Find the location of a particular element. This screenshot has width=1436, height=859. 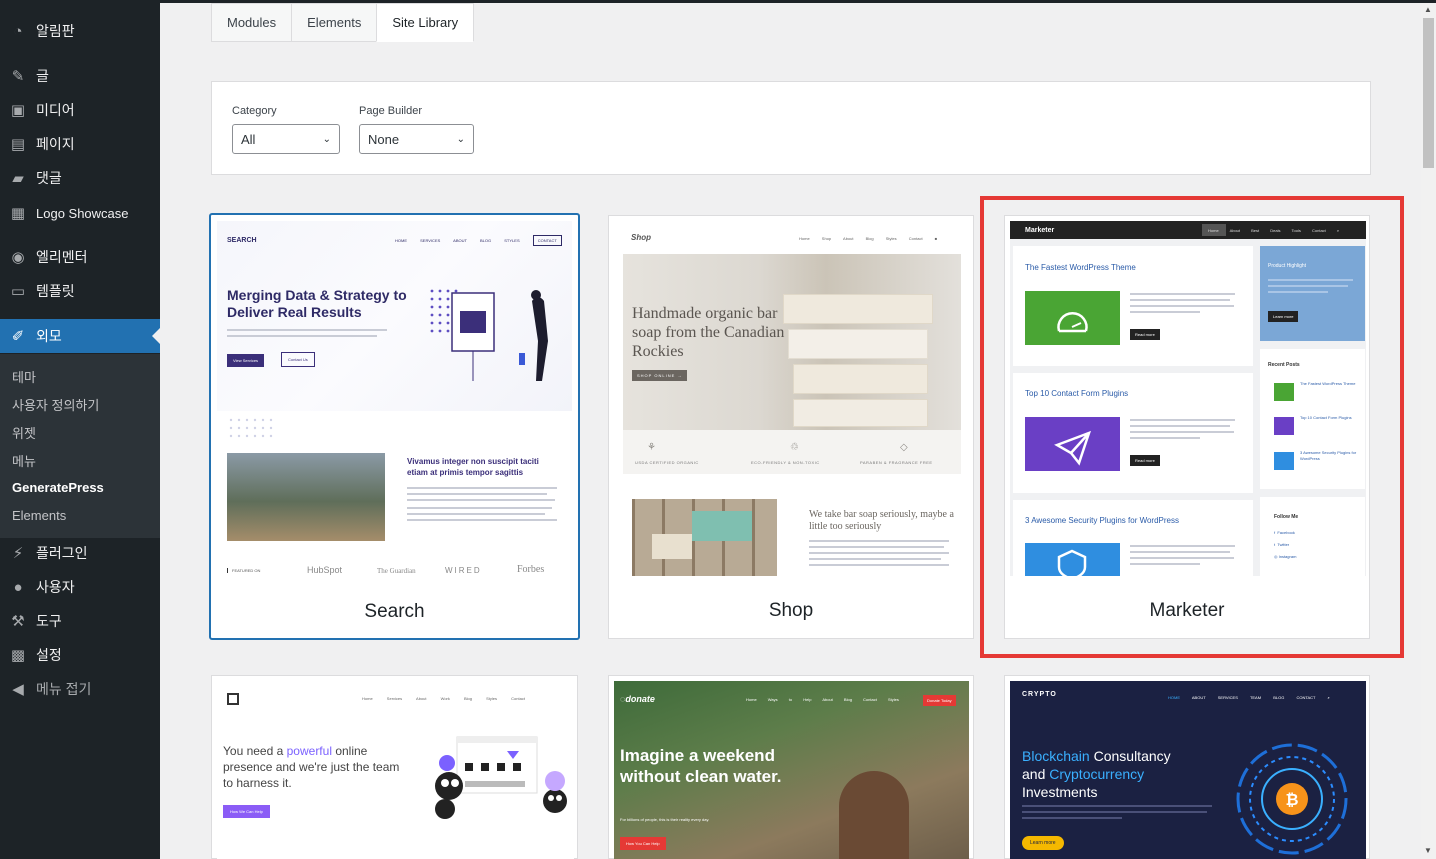

sidebar-item-pages: ▤ 페이지 is located at coordinates (80, 144).